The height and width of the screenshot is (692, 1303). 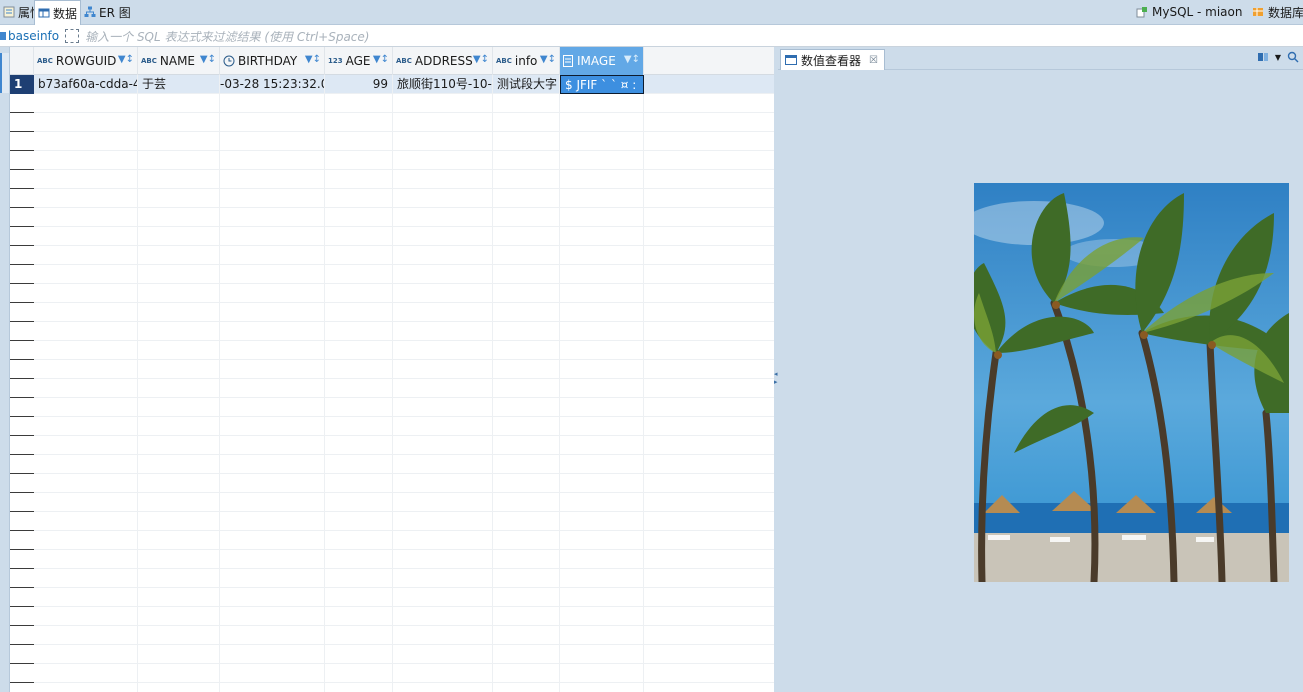 I want to click on column-header-info: ABC info ▼↕, so click(x=526, y=61).